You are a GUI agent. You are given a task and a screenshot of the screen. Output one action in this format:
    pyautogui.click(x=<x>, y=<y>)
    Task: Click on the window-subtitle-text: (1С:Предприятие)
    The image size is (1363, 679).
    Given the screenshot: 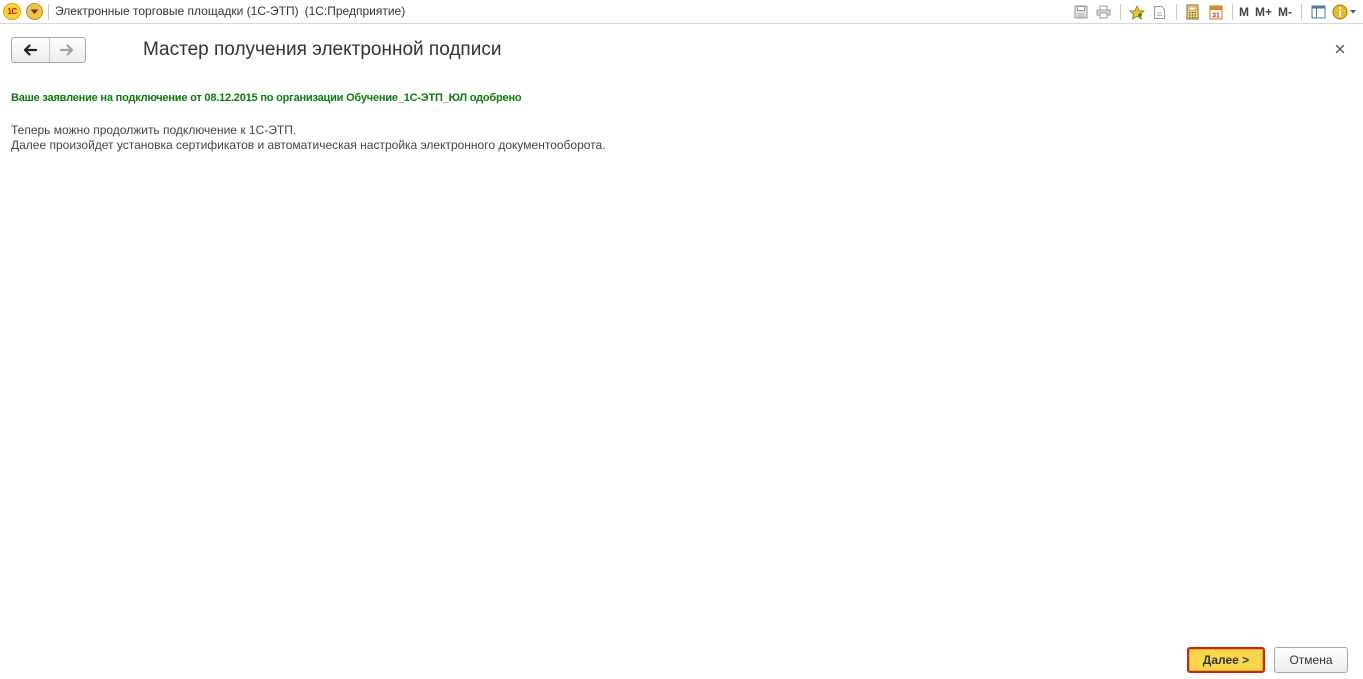 What is the action you would take?
    pyautogui.click(x=355, y=11)
    